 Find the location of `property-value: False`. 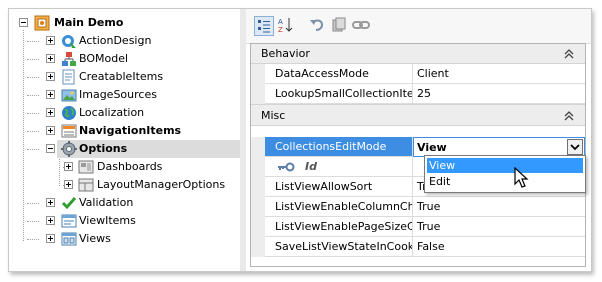

property-value: False is located at coordinates (499, 247).